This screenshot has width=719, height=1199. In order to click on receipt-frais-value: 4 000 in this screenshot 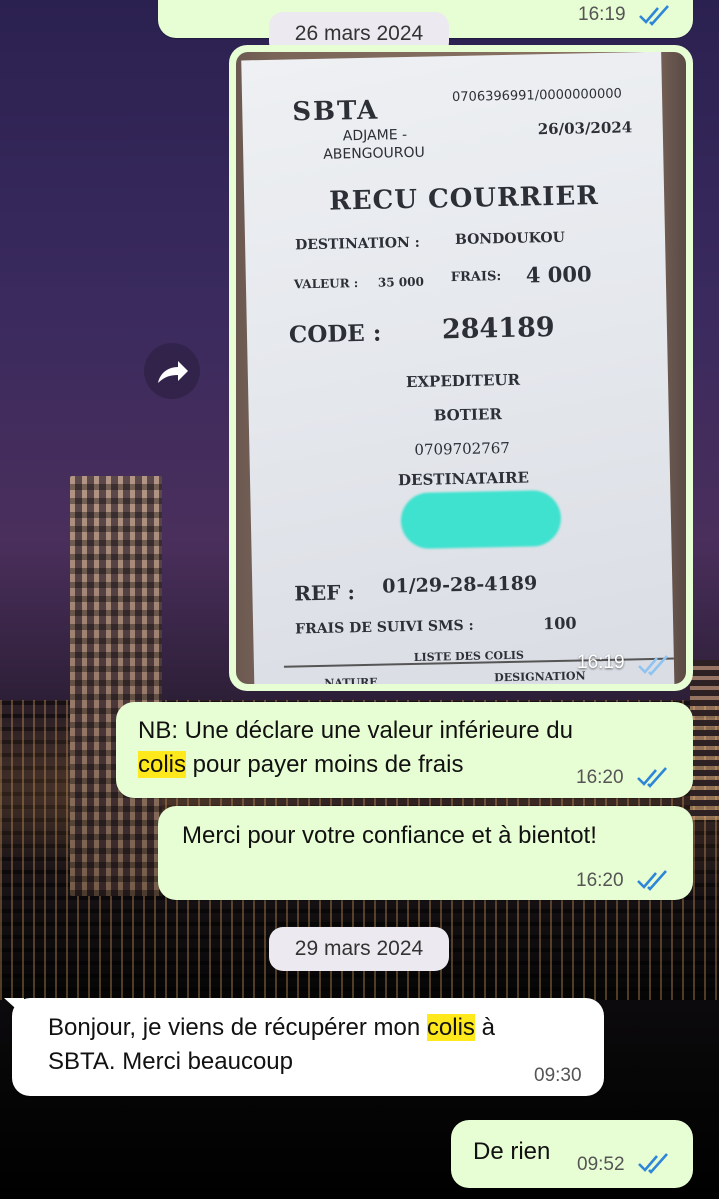, I will do `click(558, 274)`.